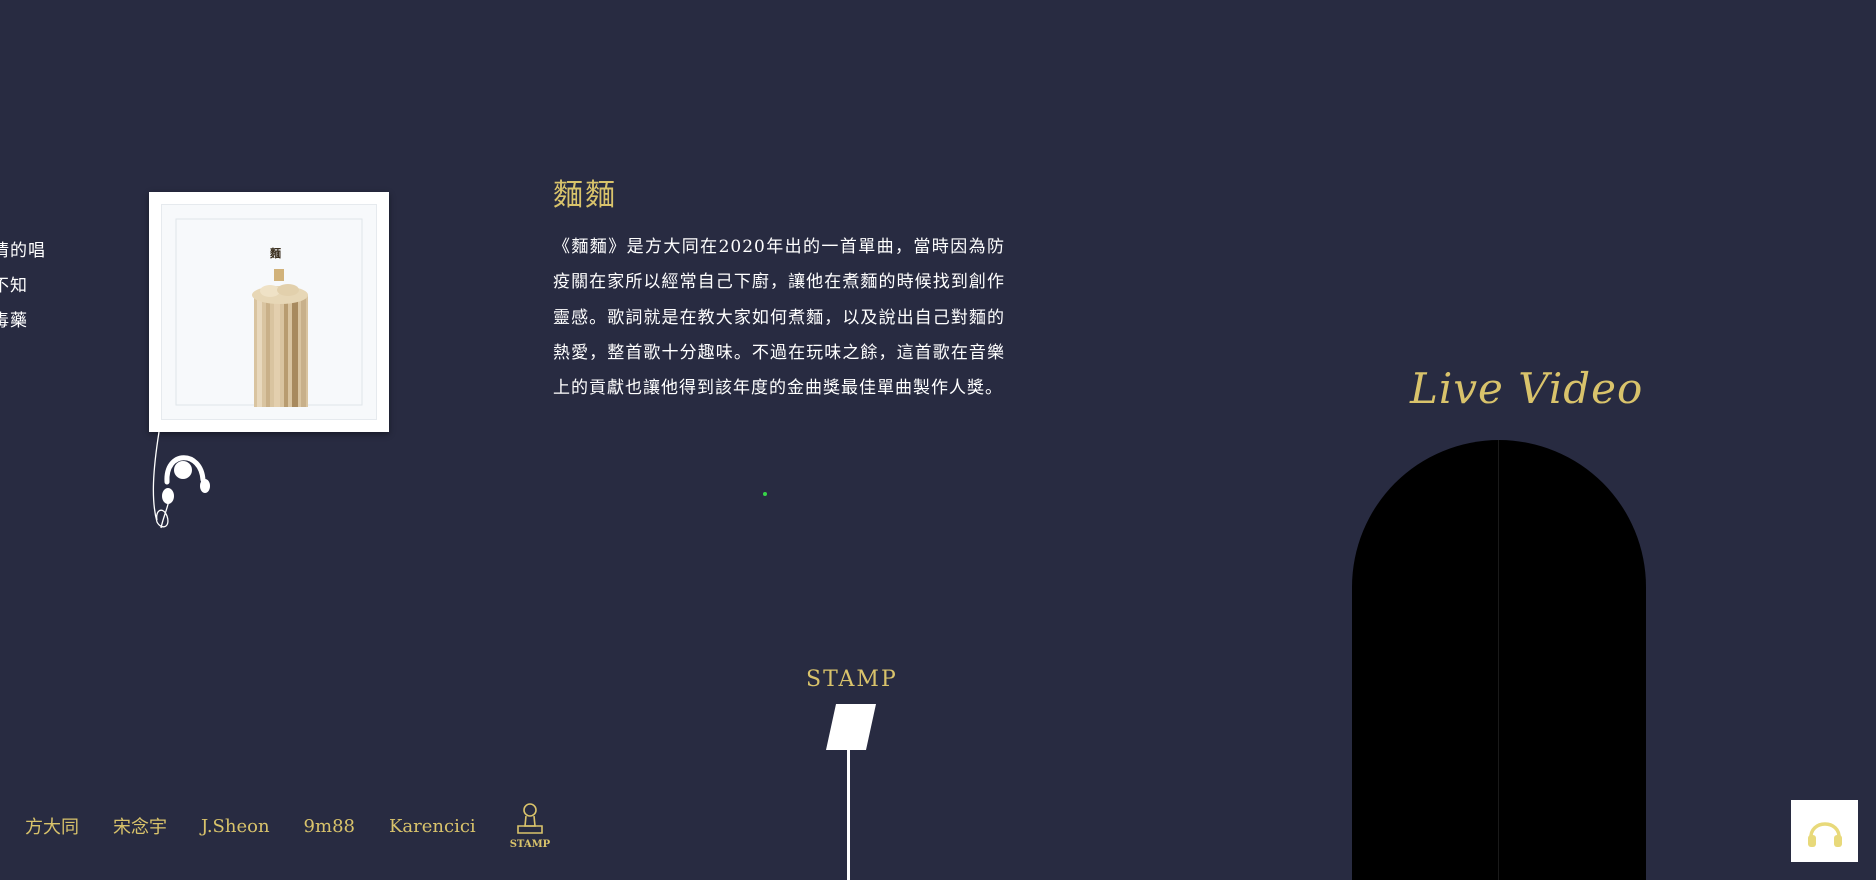  I want to click on audio-toggle-button, so click(1824, 831).